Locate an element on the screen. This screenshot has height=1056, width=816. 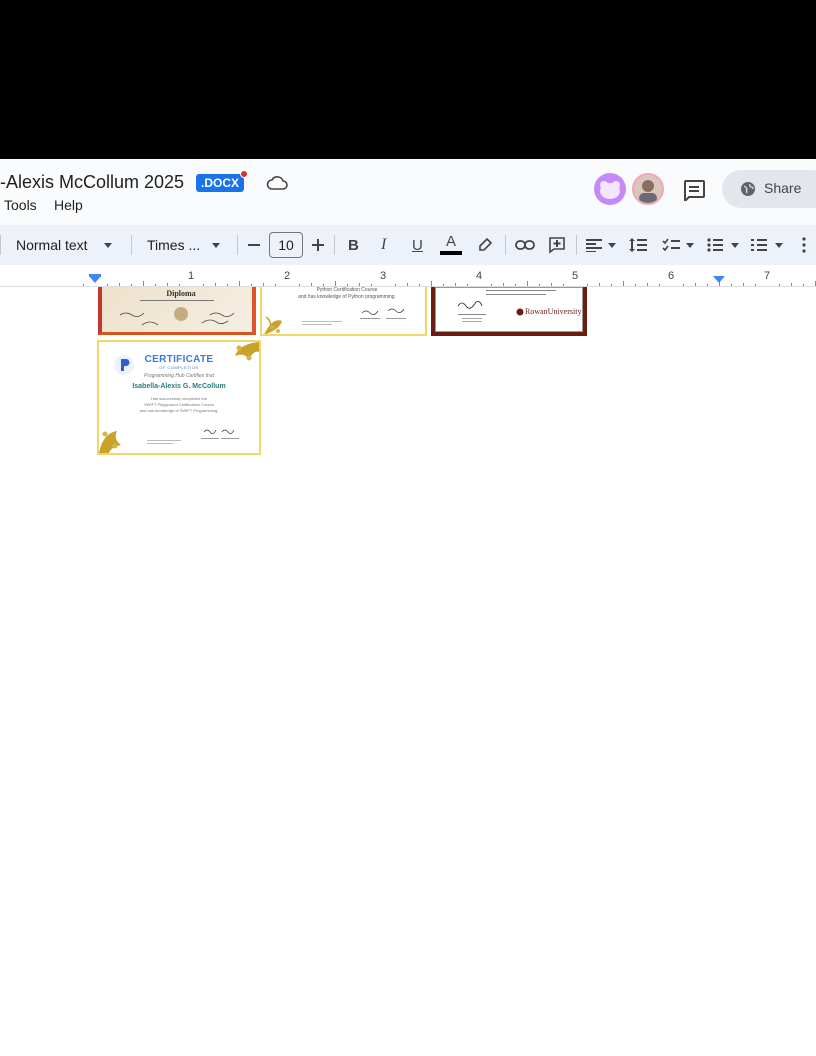
link-icon is located at coordinates (525, 245).